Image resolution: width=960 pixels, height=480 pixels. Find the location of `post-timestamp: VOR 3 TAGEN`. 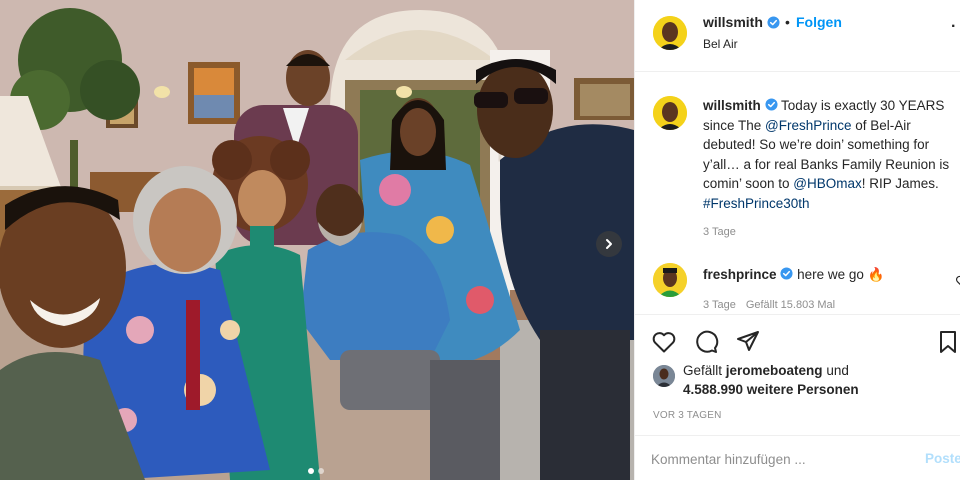

post-timestamp: VOR 3 TAGEN is located at coordinates (687, 415).